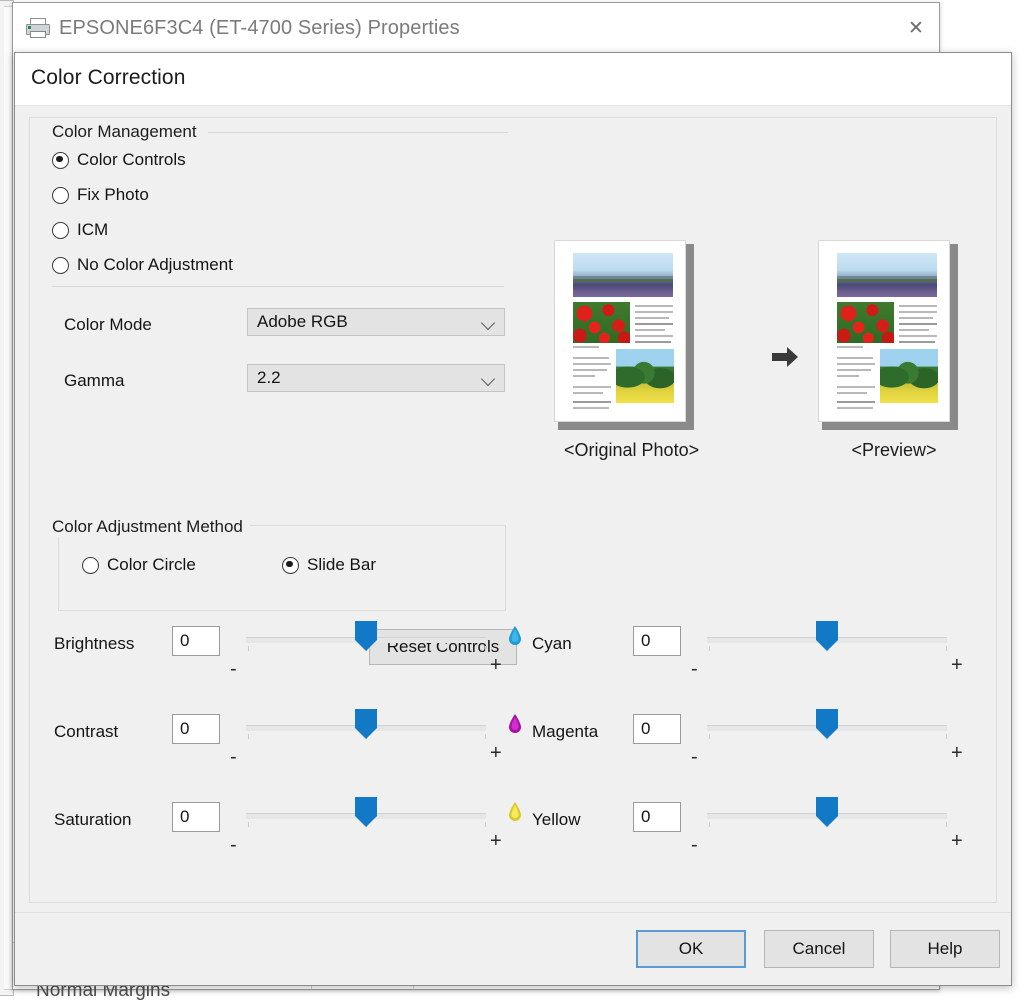 This screenshot has width=1024, height=1006. I want to click on close-icon: ✕, so click(916, 28).